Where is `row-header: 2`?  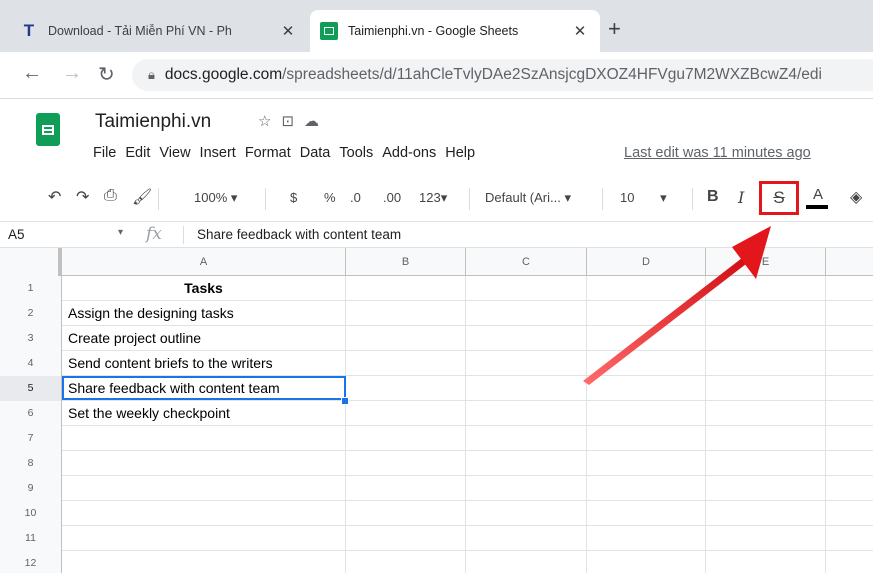 row-header: 2 is located at coordinates (31, 313).